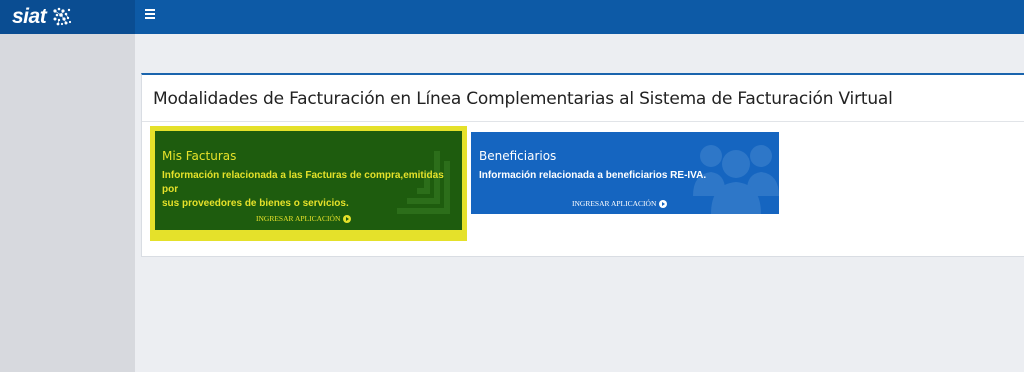 Image resolution: width=1024 pixels, height=372 pixels. Describe the element at coordinates (518, 156) in the screenshot. I see `card-title: Beneficiarios` at that location.